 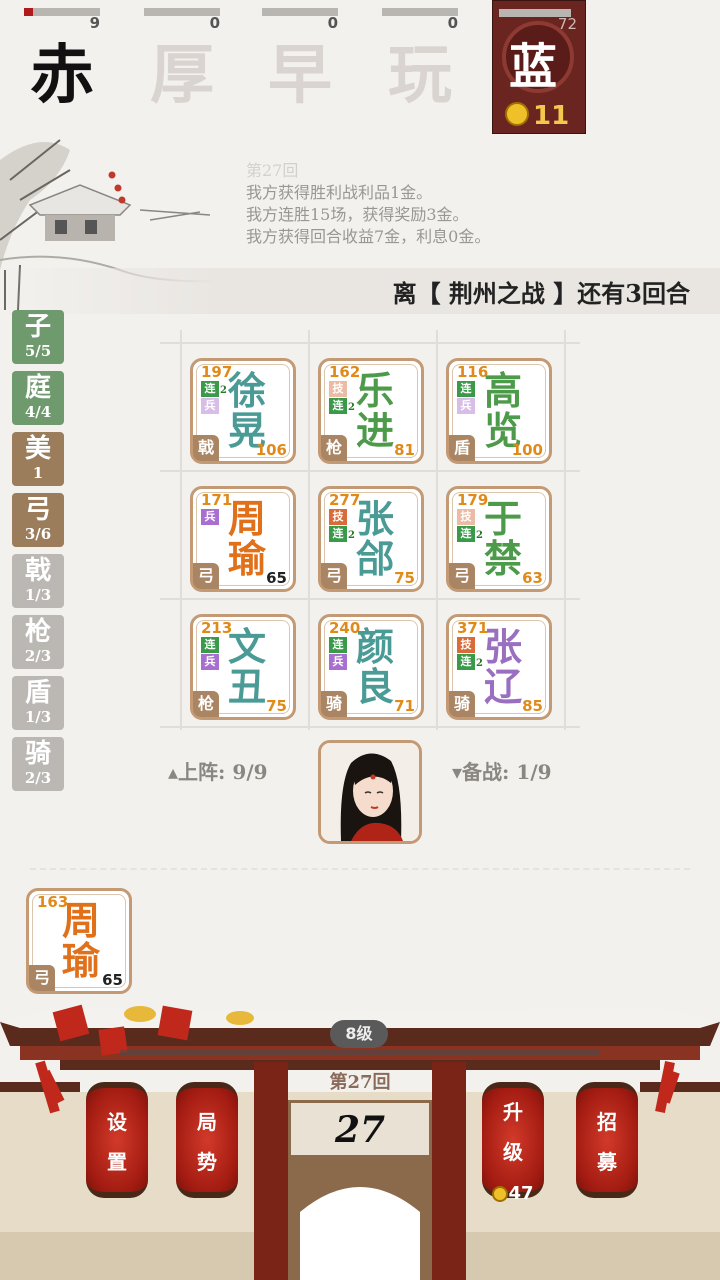 I want to click on trait-tag: 连, so click(x=466, y=389).